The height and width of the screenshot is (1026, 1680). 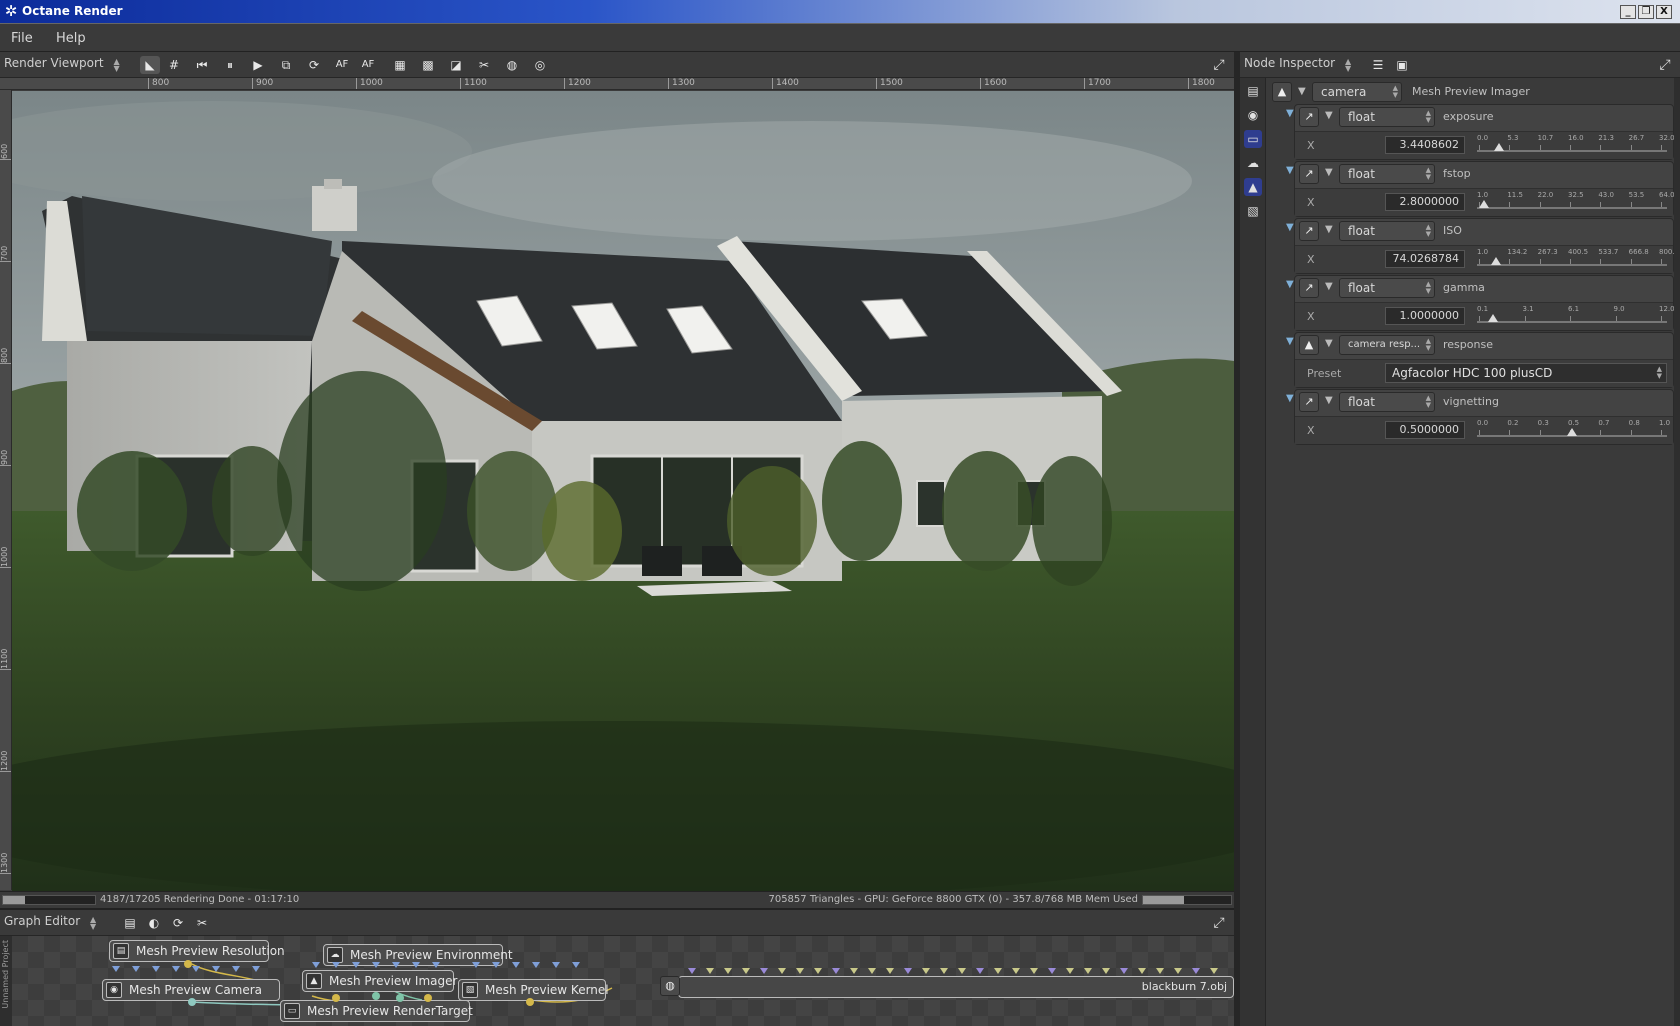 What do you see at coordinates (154, 923) in the screenshot?
I see `new-material-icon: ◐` at bounding box center [154, 923].